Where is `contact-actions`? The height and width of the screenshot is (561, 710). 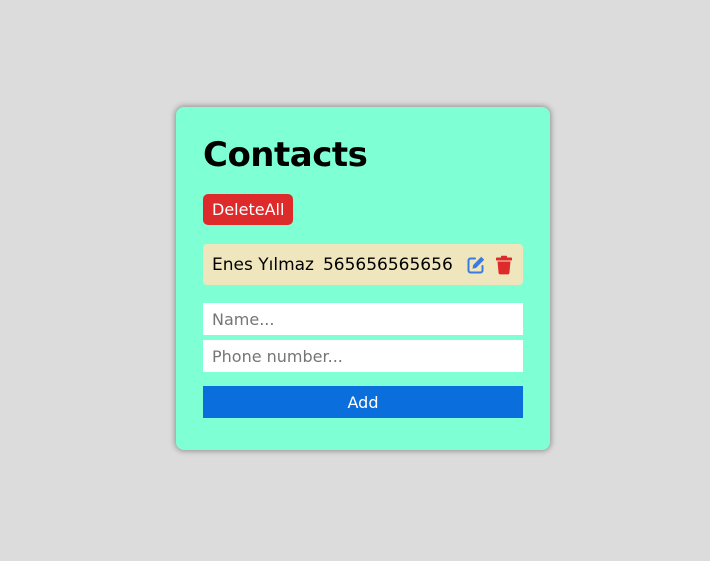 contact-actions is located at coordinates (490, 265).